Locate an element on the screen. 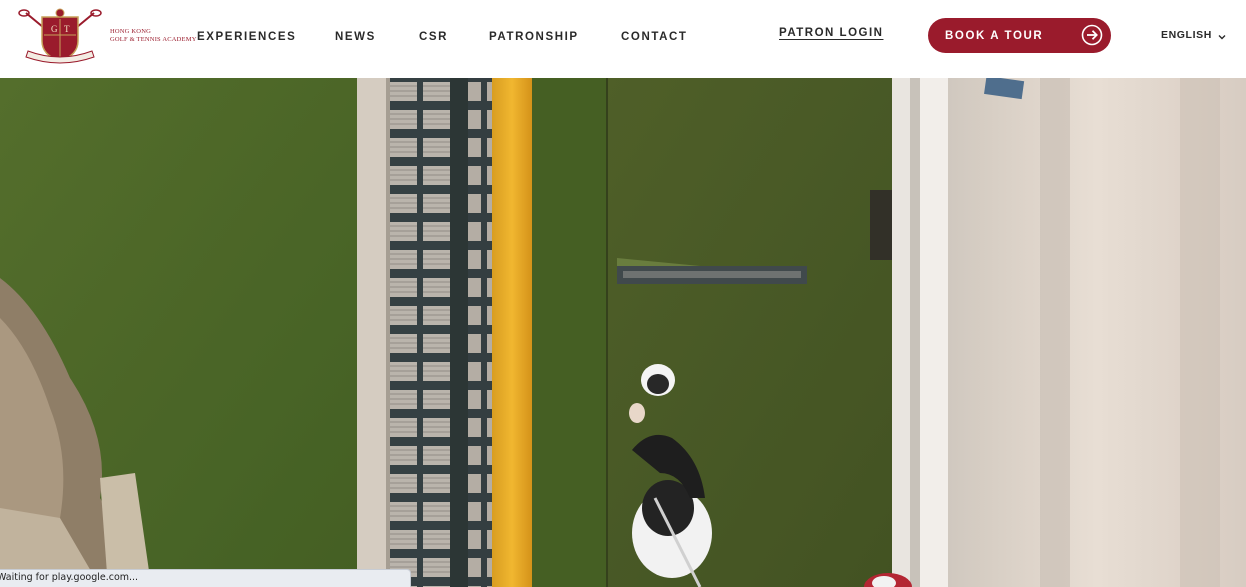 The width and height of the screenshot is (1246, 587). arrow-right-circle-icon is located at coordinates (1092, 35).